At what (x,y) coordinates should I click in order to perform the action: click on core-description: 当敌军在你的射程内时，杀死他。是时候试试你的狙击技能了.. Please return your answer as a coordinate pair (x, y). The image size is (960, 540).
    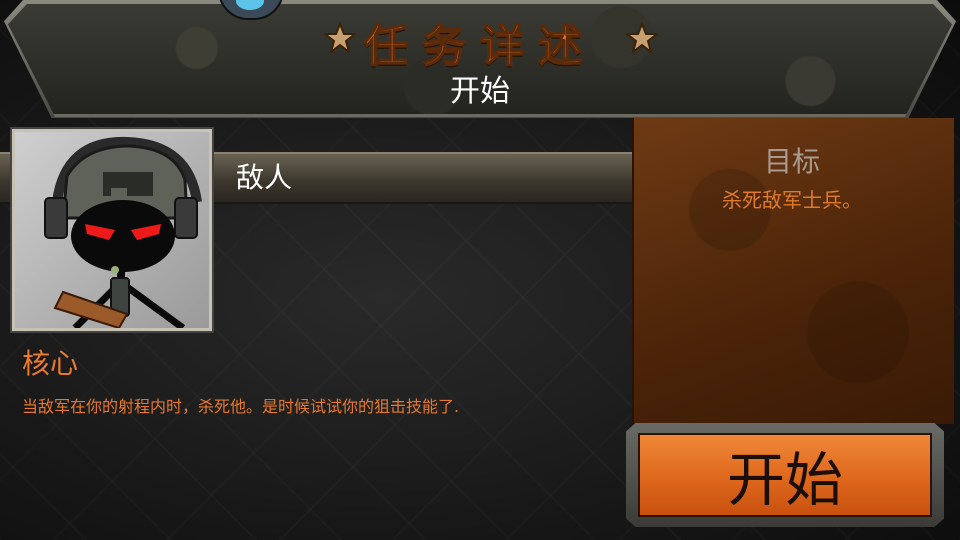
    Looking at the image, I should click on (241, 406).